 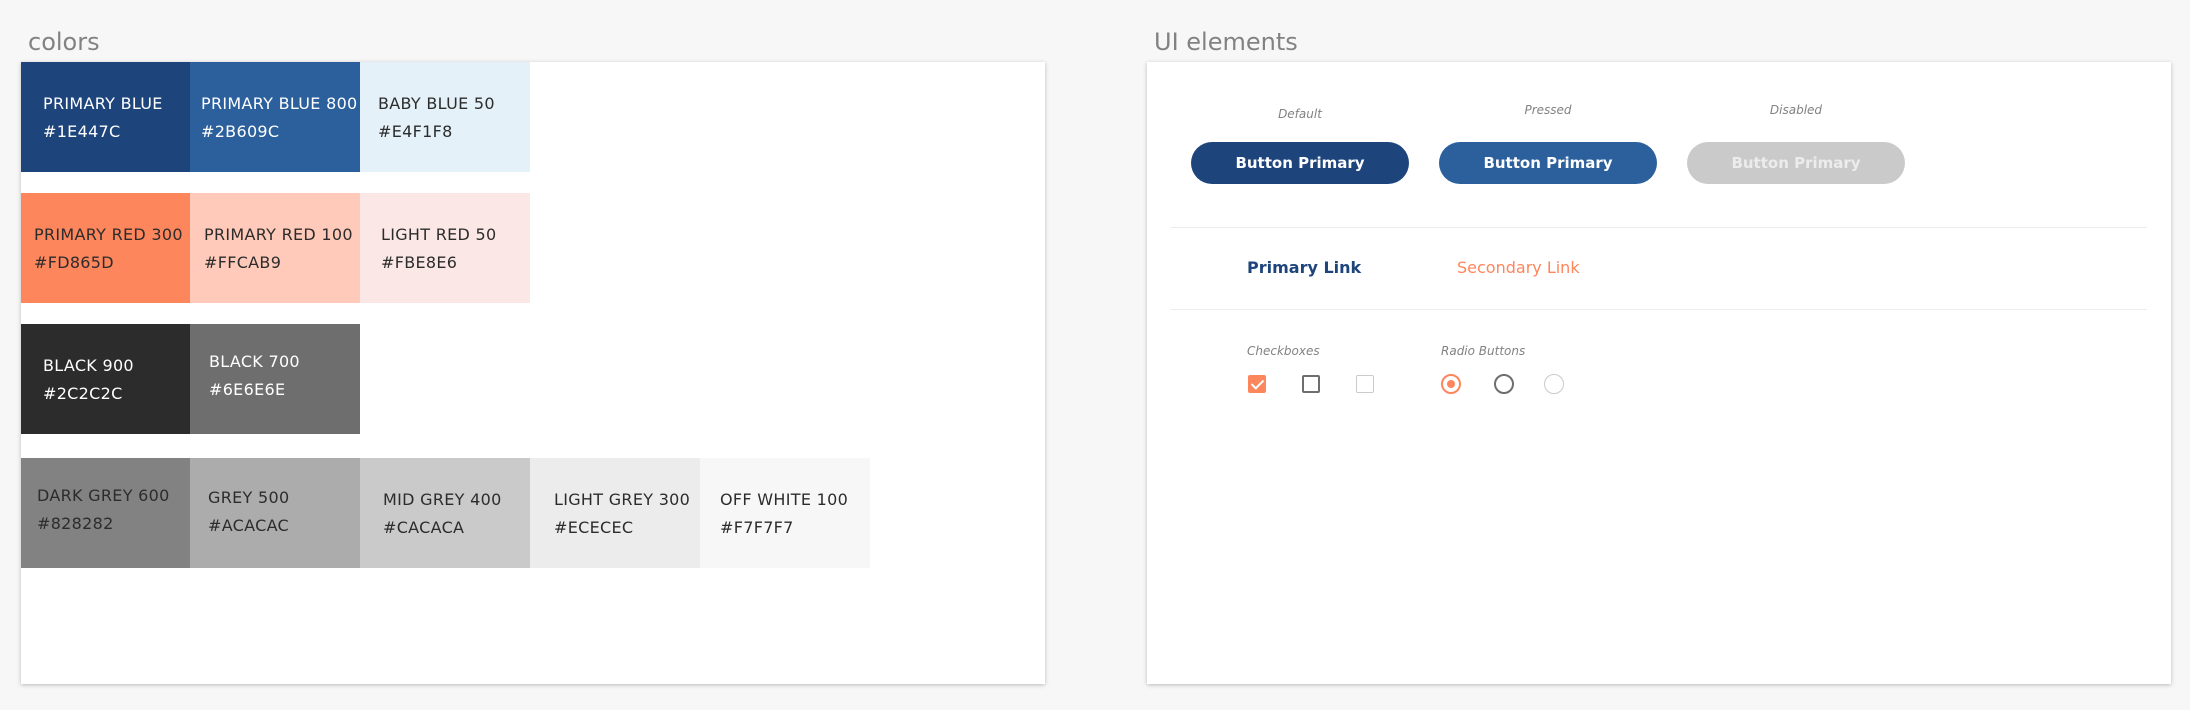 I want to click on colors-section-title: colors, so click(x=64, y=42).